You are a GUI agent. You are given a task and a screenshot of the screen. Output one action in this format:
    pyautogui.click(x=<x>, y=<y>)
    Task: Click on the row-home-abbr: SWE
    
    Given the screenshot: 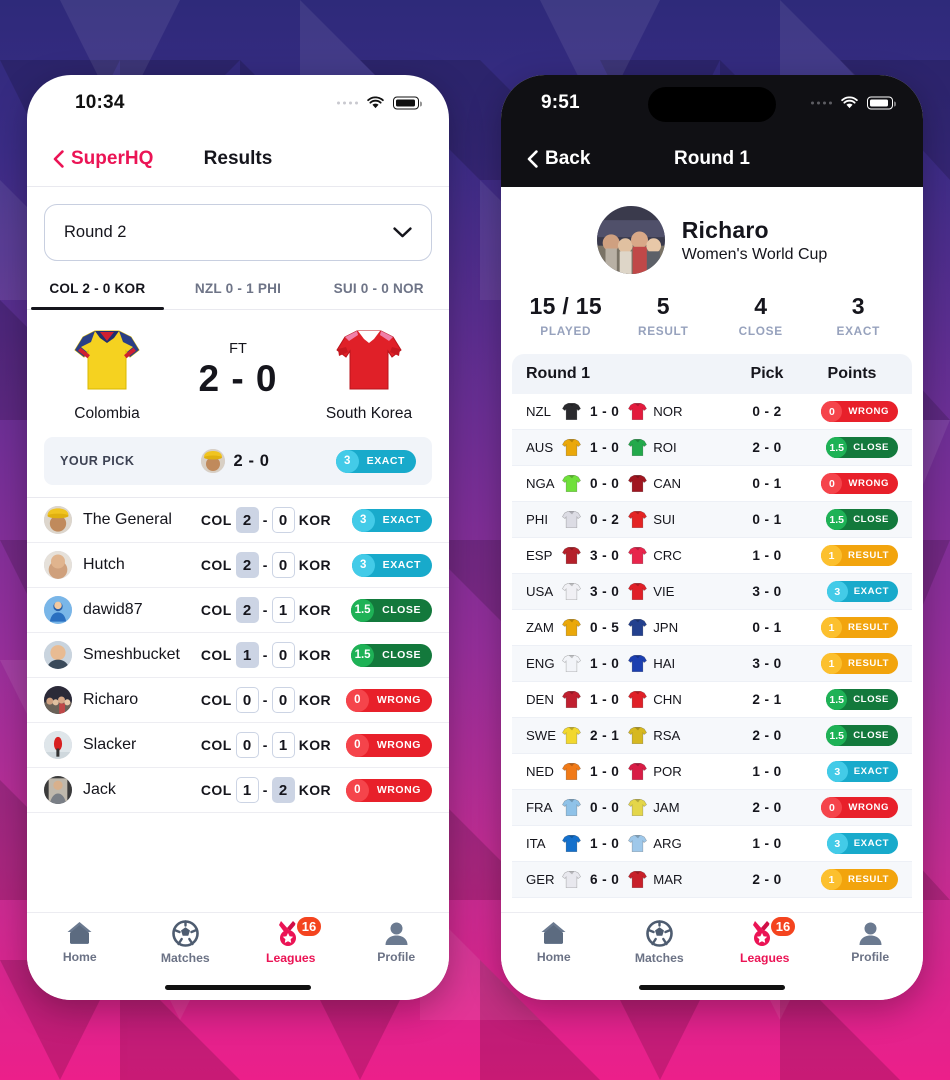 What is the action you would take?
    pyautogui.click(x=541, y=735)
    